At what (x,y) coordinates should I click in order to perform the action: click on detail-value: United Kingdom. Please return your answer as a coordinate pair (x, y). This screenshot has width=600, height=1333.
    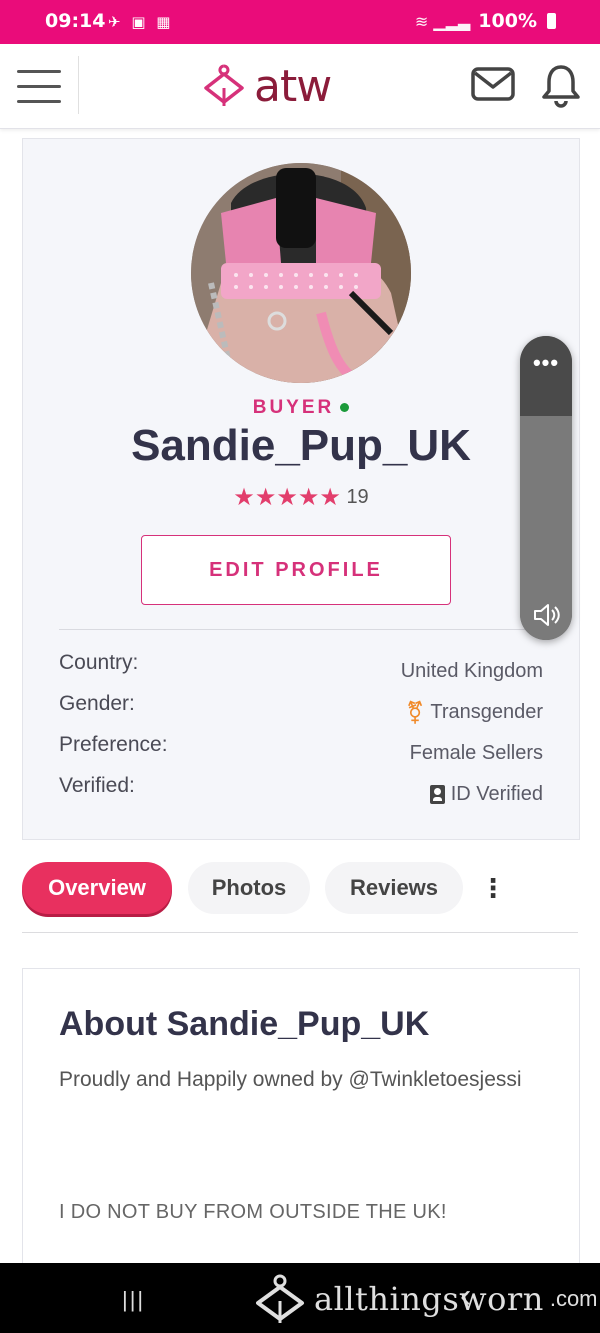
    Looking at the image, I should click on (471, 671).